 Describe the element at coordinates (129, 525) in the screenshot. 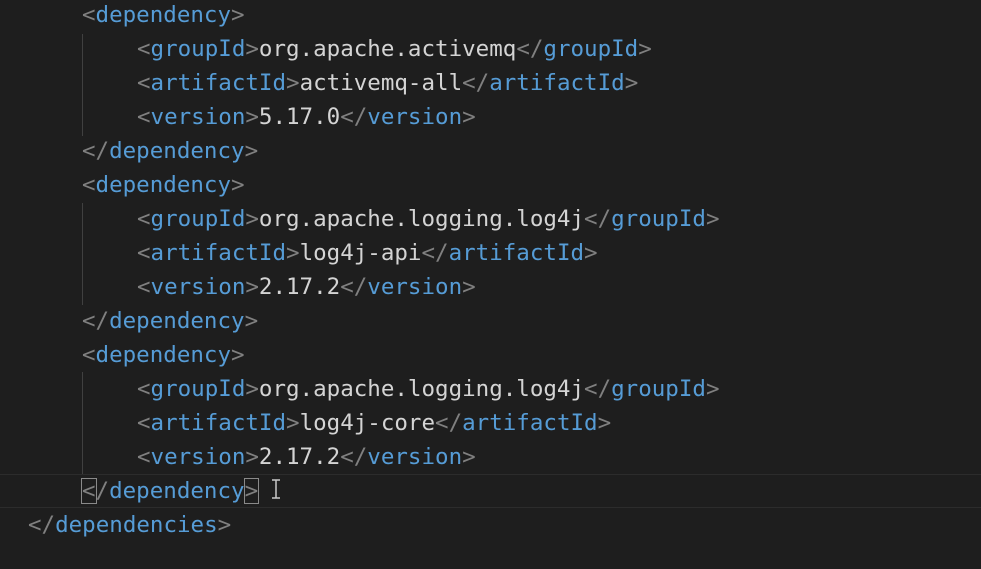

I see `code-line-content: </dependencies>` at that location.